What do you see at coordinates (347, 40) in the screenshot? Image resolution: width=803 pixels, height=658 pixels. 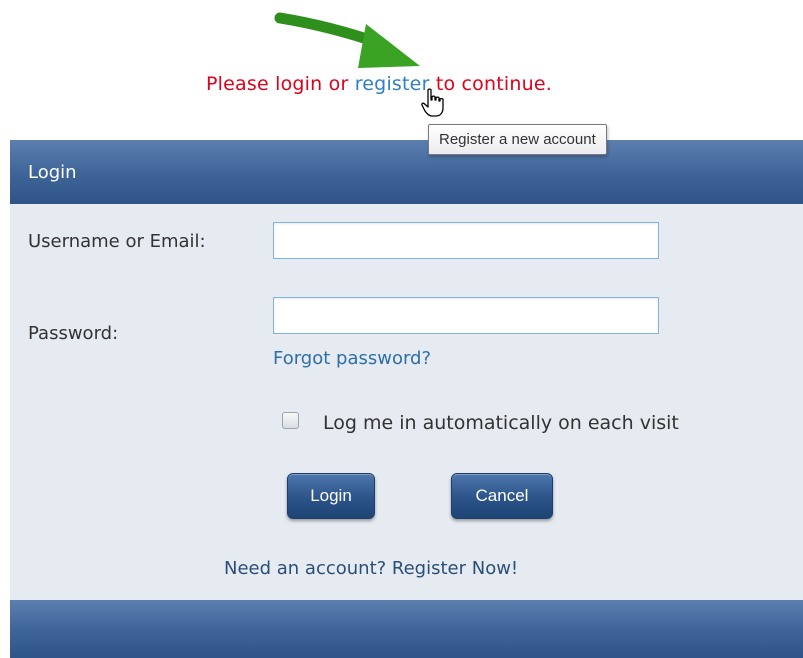 I see `green-arrow-icon` at bounding box center [347, 40].